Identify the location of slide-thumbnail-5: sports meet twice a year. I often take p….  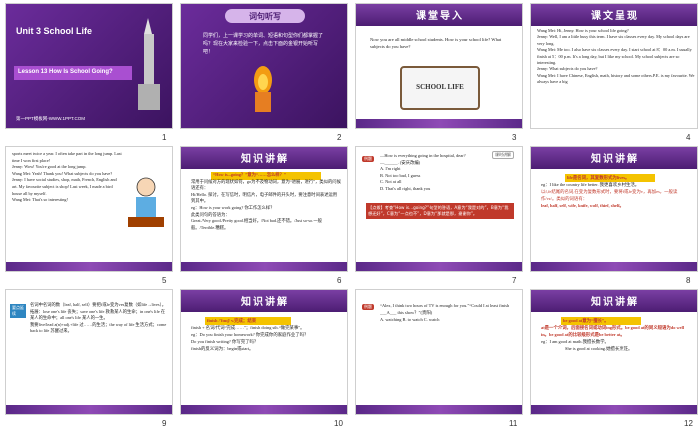
(89, 209).